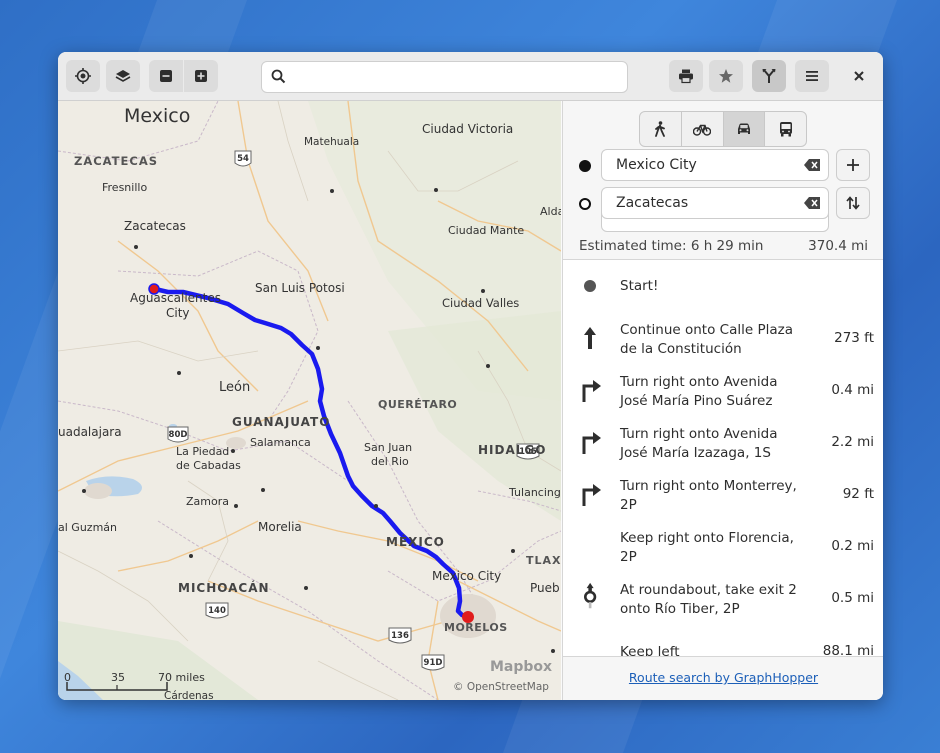 The height and width of the screenshot is (753, 940). I want to click on instruction-line: Turn right onto Monterrey,, so click(708, 486).